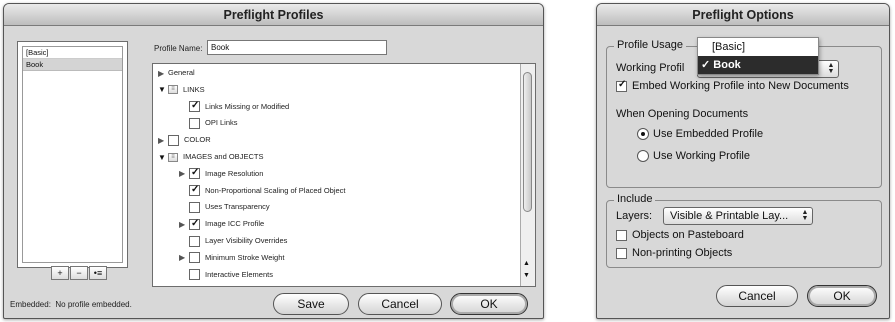 This screenshot has height=322, width=895. I want to click on tree-row-label: General, so click(181, 72).